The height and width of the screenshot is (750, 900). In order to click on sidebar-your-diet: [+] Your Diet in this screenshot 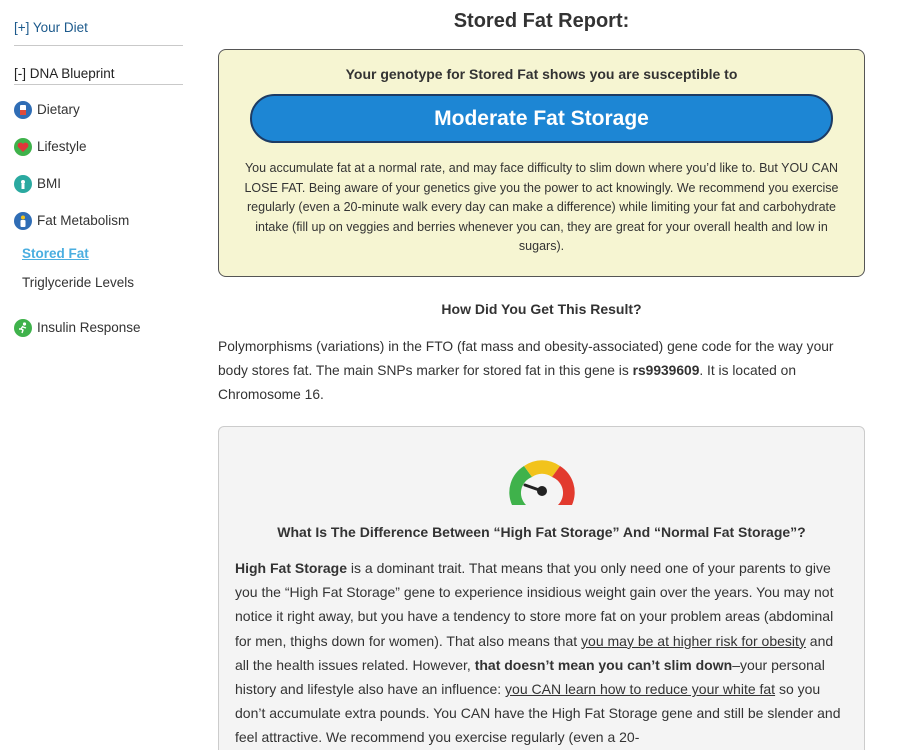, I will do `click(99, 22)`.